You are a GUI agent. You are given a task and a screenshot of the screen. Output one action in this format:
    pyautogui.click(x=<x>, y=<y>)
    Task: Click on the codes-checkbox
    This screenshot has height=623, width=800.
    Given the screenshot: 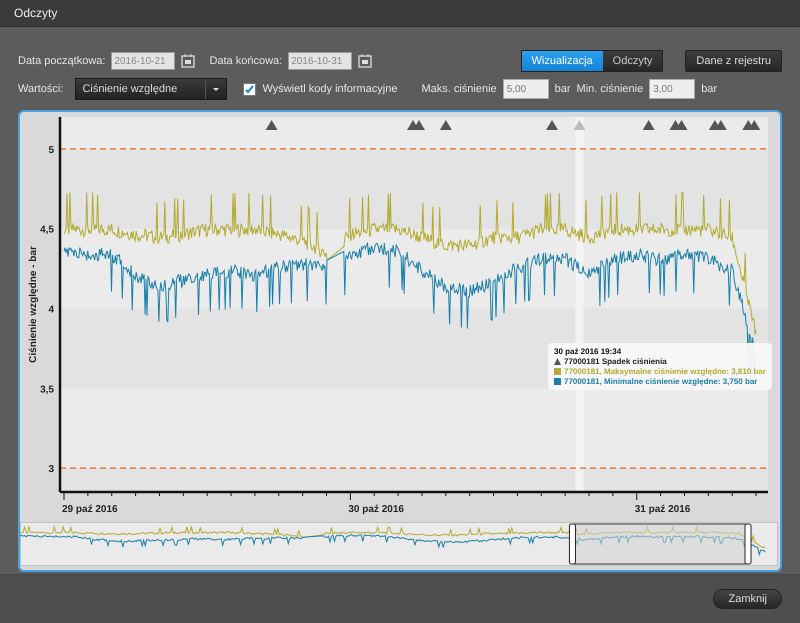 What is the action you would take?
    pyautogui.click(x=249, y=89)
    